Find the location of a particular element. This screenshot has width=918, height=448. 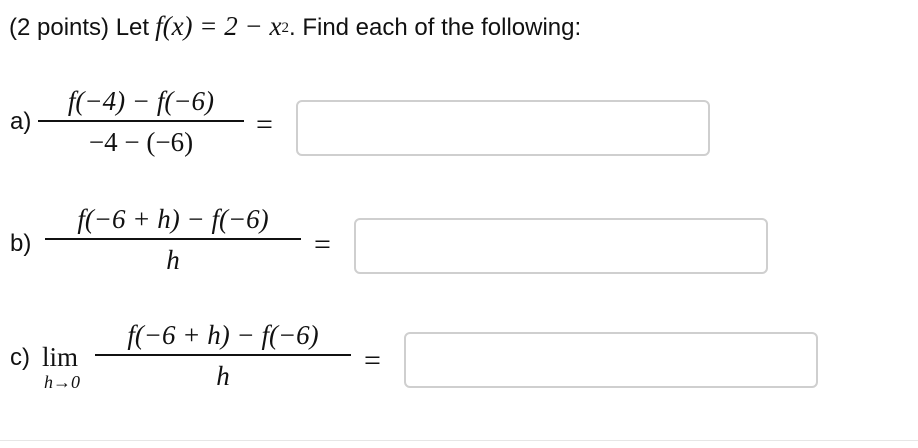

part-b-denominator: h is located at coordinates (173, 260).